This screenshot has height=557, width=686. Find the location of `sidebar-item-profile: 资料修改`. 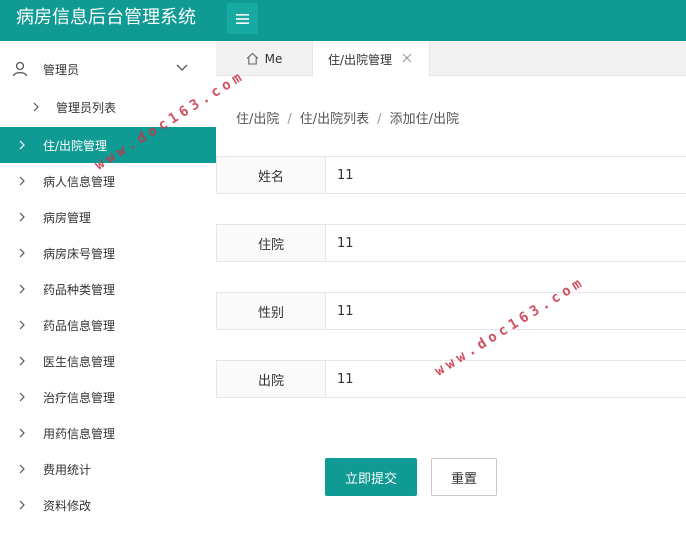

sidebar-item-profile: 资料修改 is located at coordinates (108, 505).